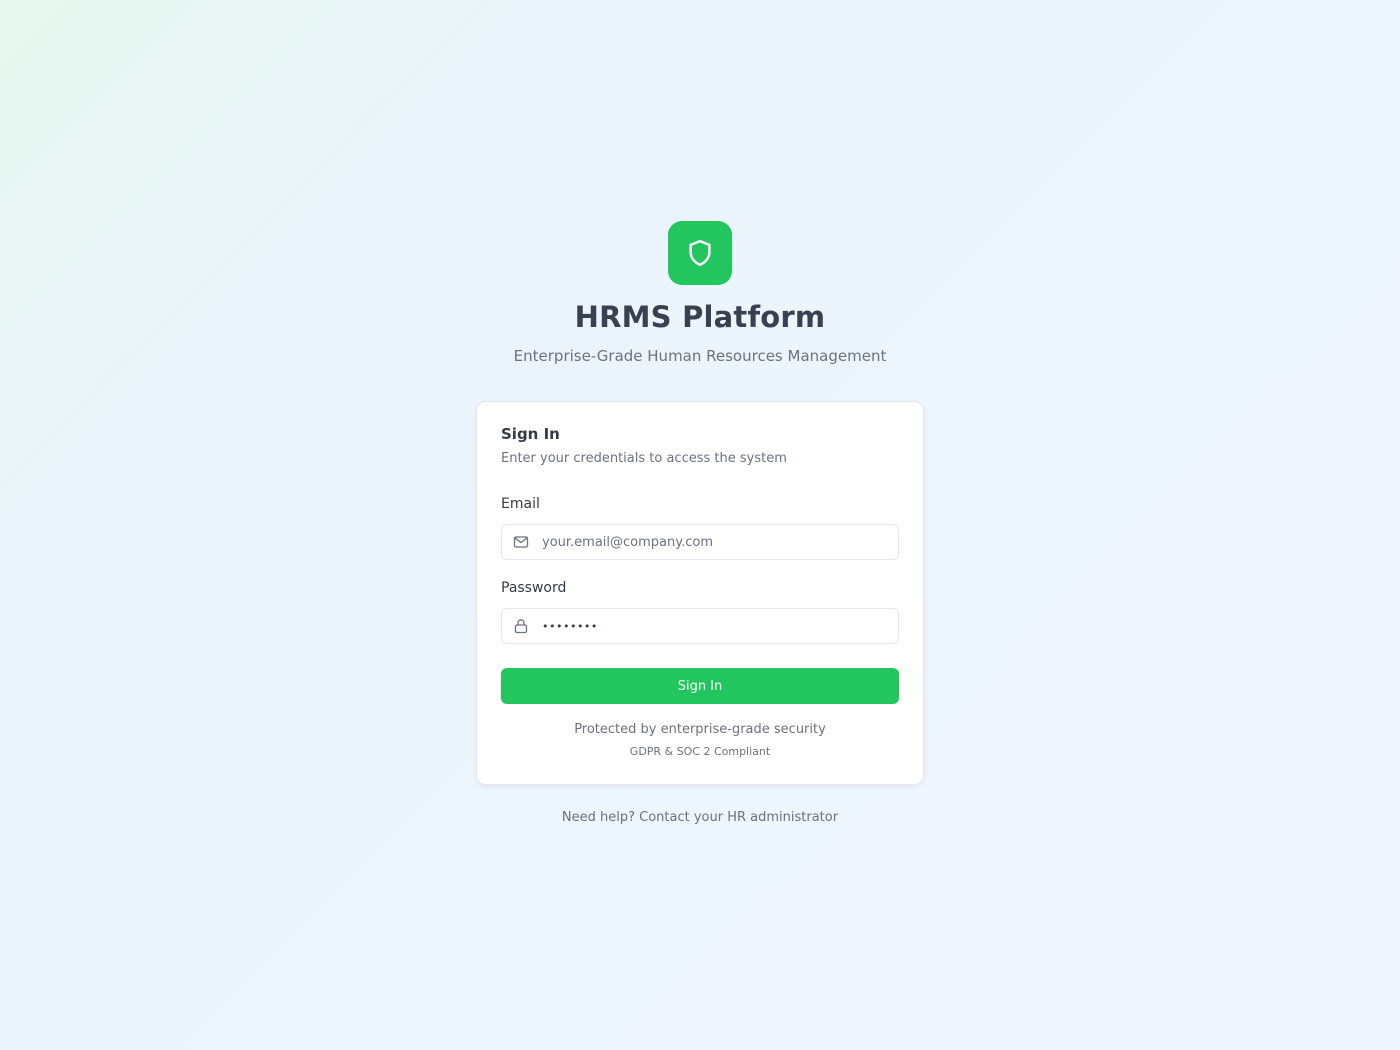 This screenshot has width=1400, height=1050. What do you see at coordinates (700, 686) in the screenshot?
I see `sign-in-button: Sign In` at bounding box center [700, 686].